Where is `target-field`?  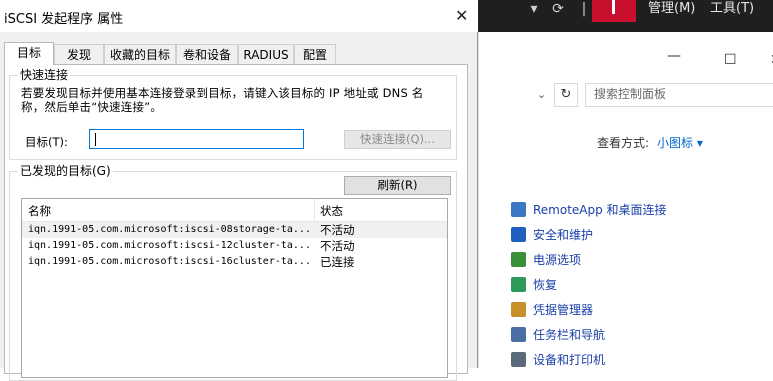
target-field is located at coordinates (196, 139).